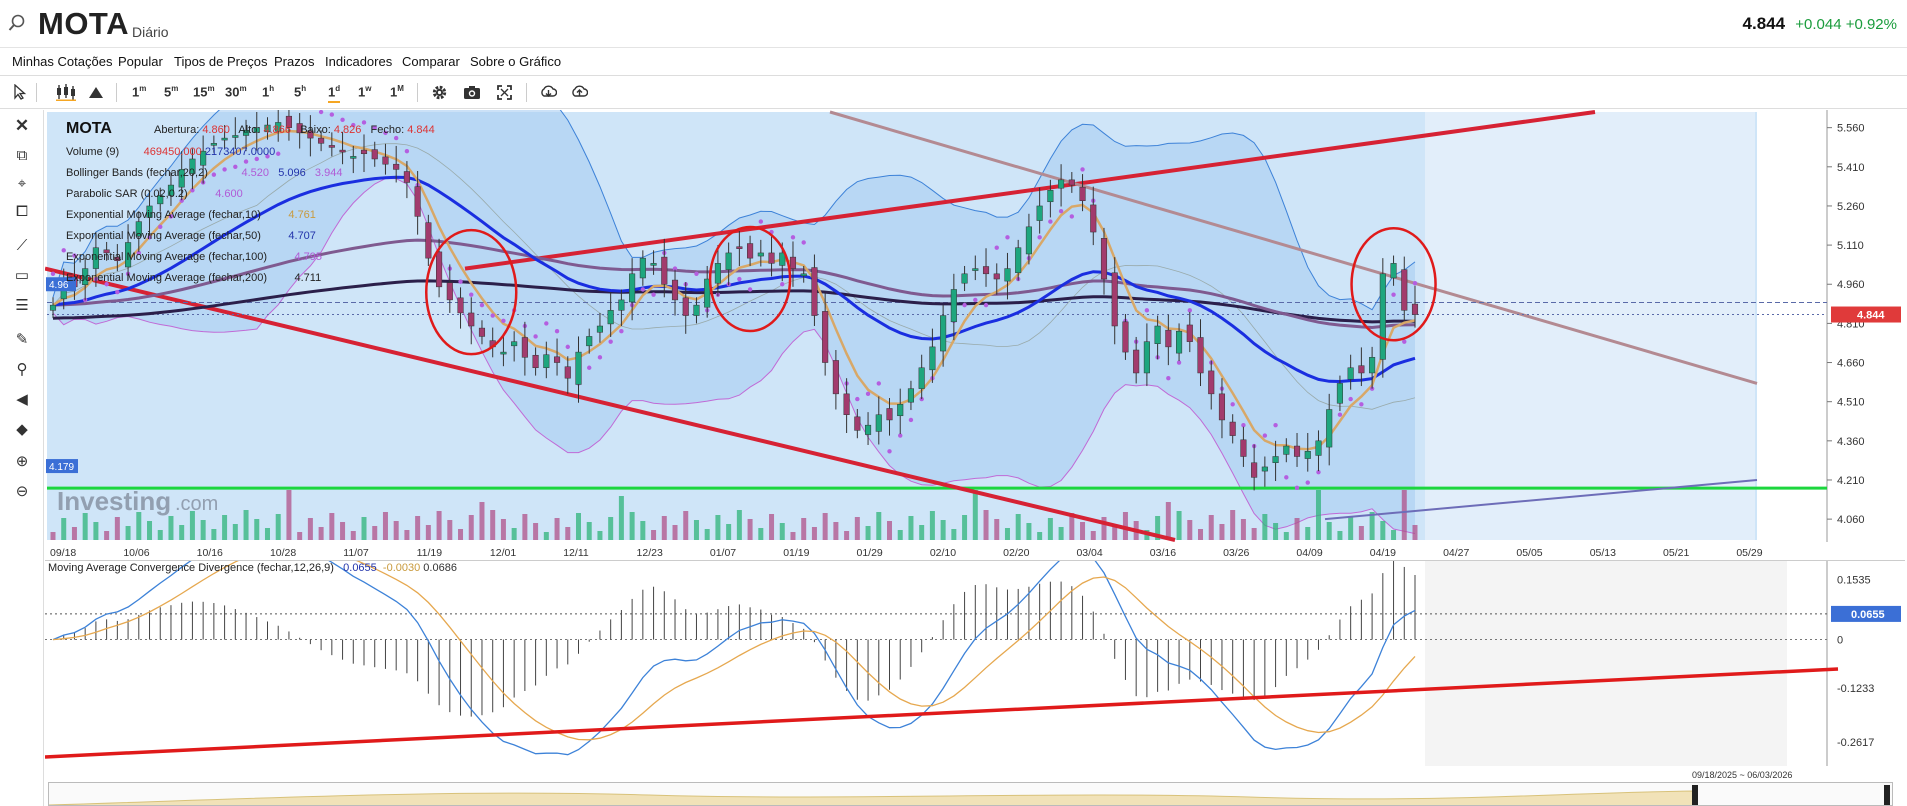 The height and width of the screenshot is (806, 1907). Describe the element at coordinates (22, 126) in the screenshot. I see `close-icon: ✕` at that location.